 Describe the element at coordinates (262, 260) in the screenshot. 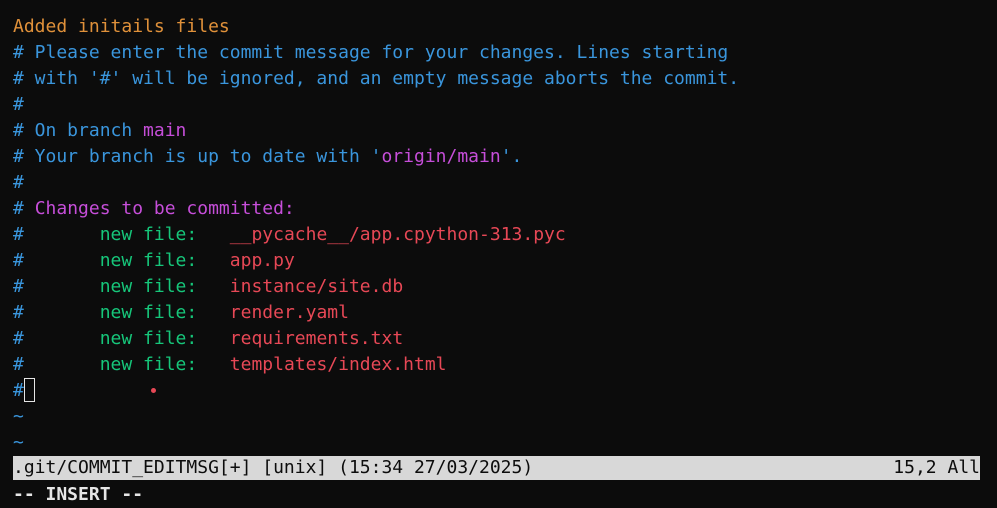

I see `file-path: app.py` at that location.